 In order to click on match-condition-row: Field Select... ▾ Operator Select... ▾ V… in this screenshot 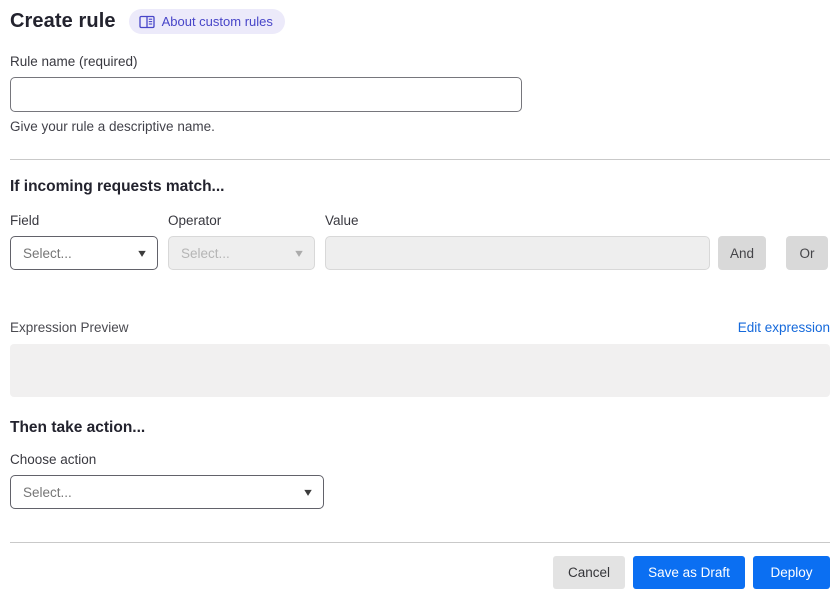, I will do `click(420, 241)`.